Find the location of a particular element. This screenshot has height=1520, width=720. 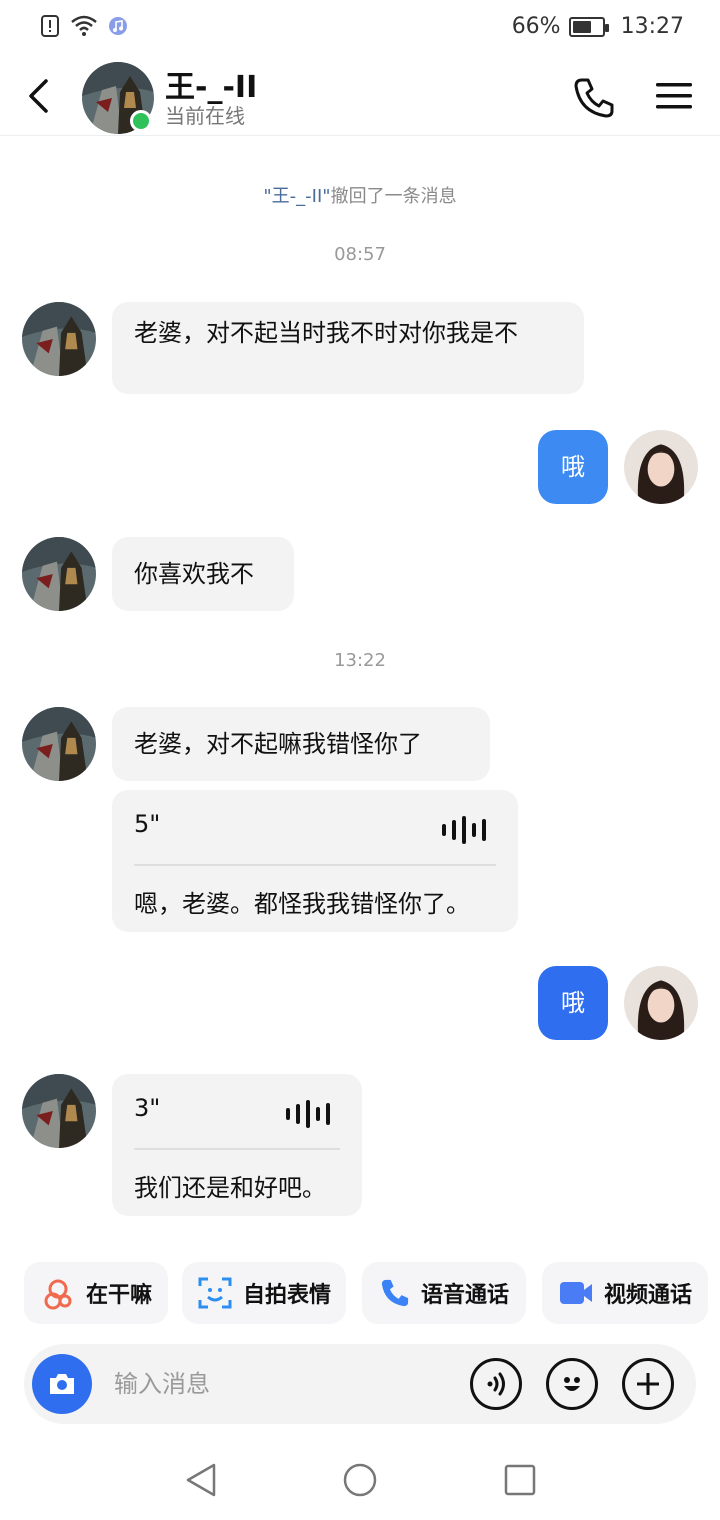

quick-action-voice-call: 语音通话 is located at coordinates (444, 1293).